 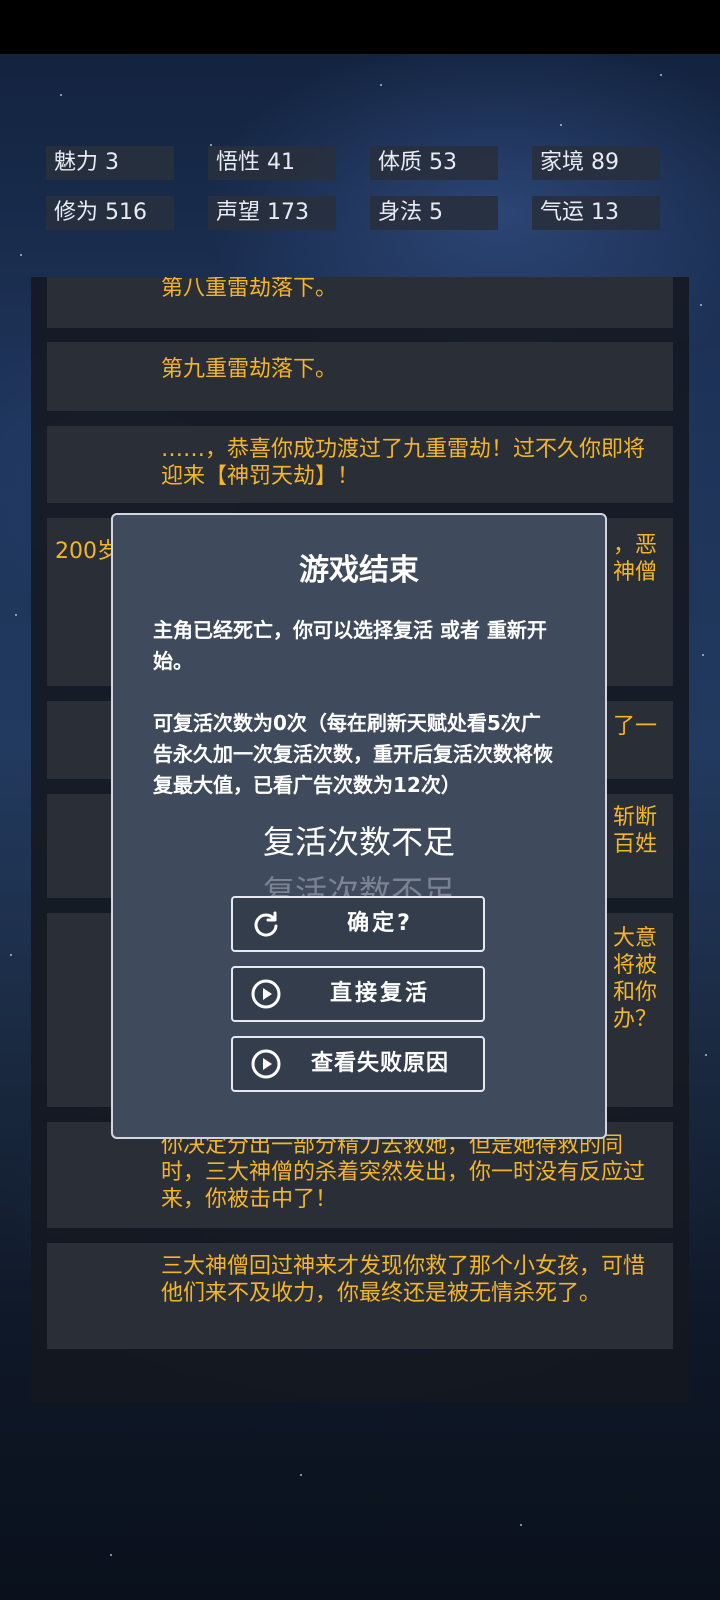 What do you see at coordinates (434, 213) in the screenshot?
I see `stat-agility: 身法 5` at bounding box center [434, 213].